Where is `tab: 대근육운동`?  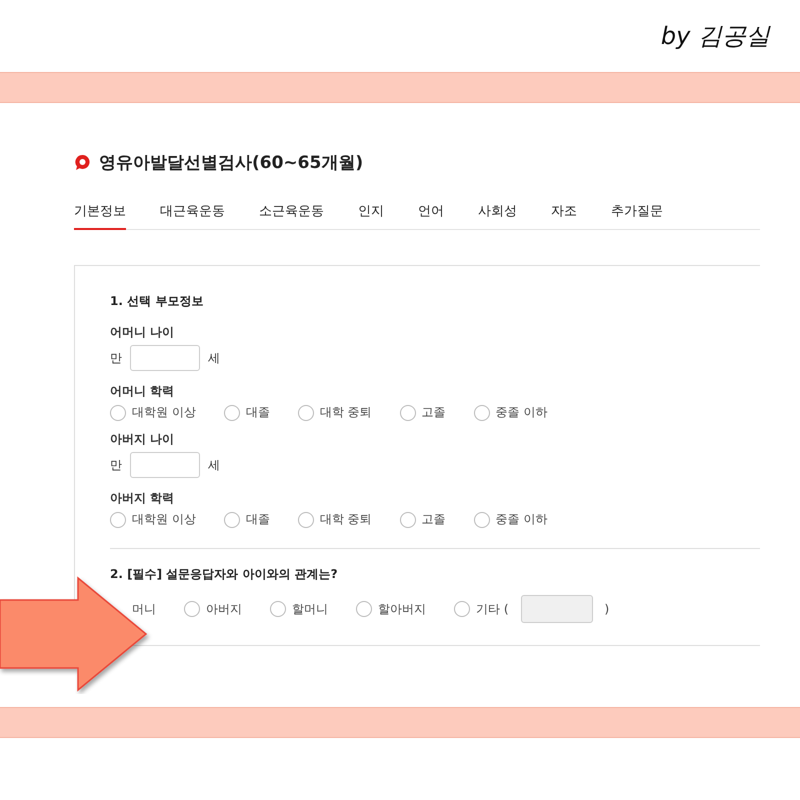 tab: 대근육운동 is located at coordinates (192, 213).